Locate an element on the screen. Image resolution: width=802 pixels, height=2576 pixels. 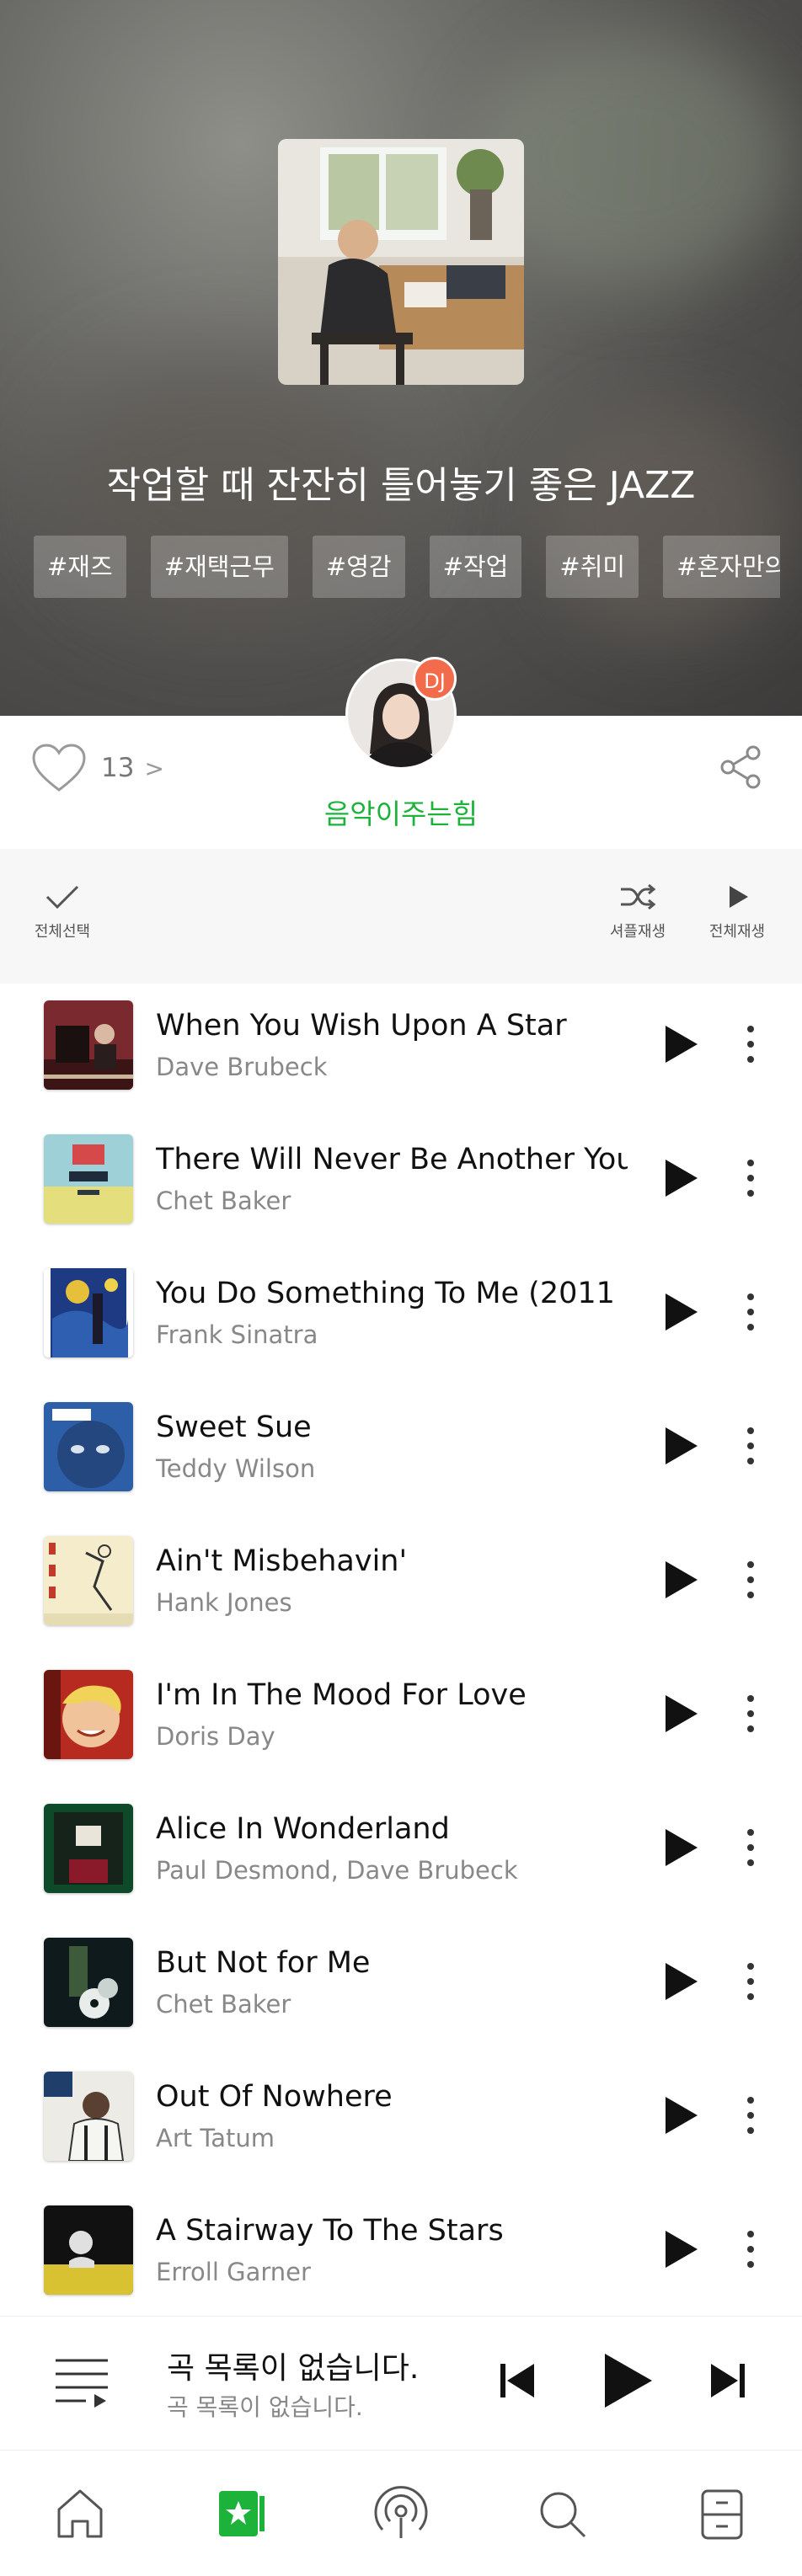
tag-list: #재즈 #재택근무 #영감 #작업 #취미 #혼자만의시 is located at coordinates (407, 567).